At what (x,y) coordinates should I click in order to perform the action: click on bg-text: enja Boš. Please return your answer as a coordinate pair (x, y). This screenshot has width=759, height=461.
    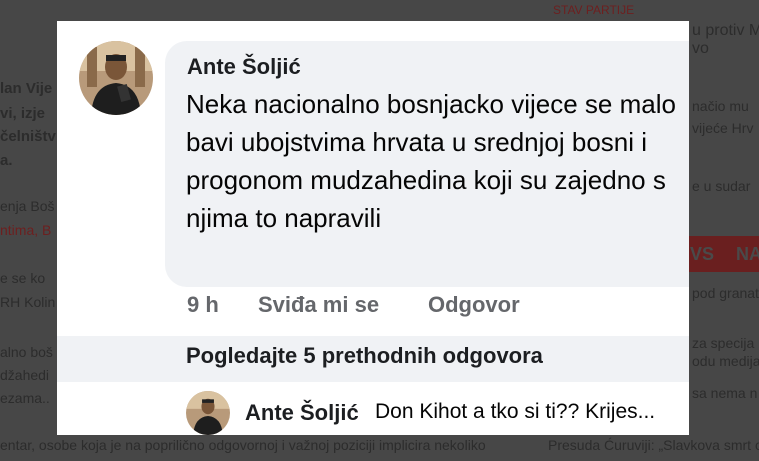
    Looking at the image, I should click on (27, 206).